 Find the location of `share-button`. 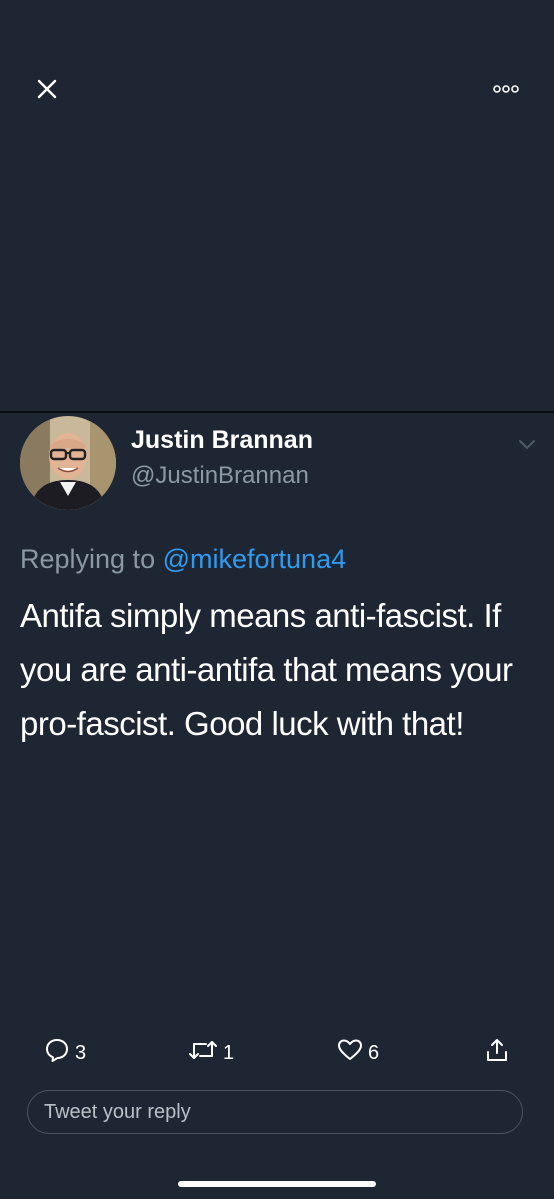

share-button is located at coordinates (497, 1053).